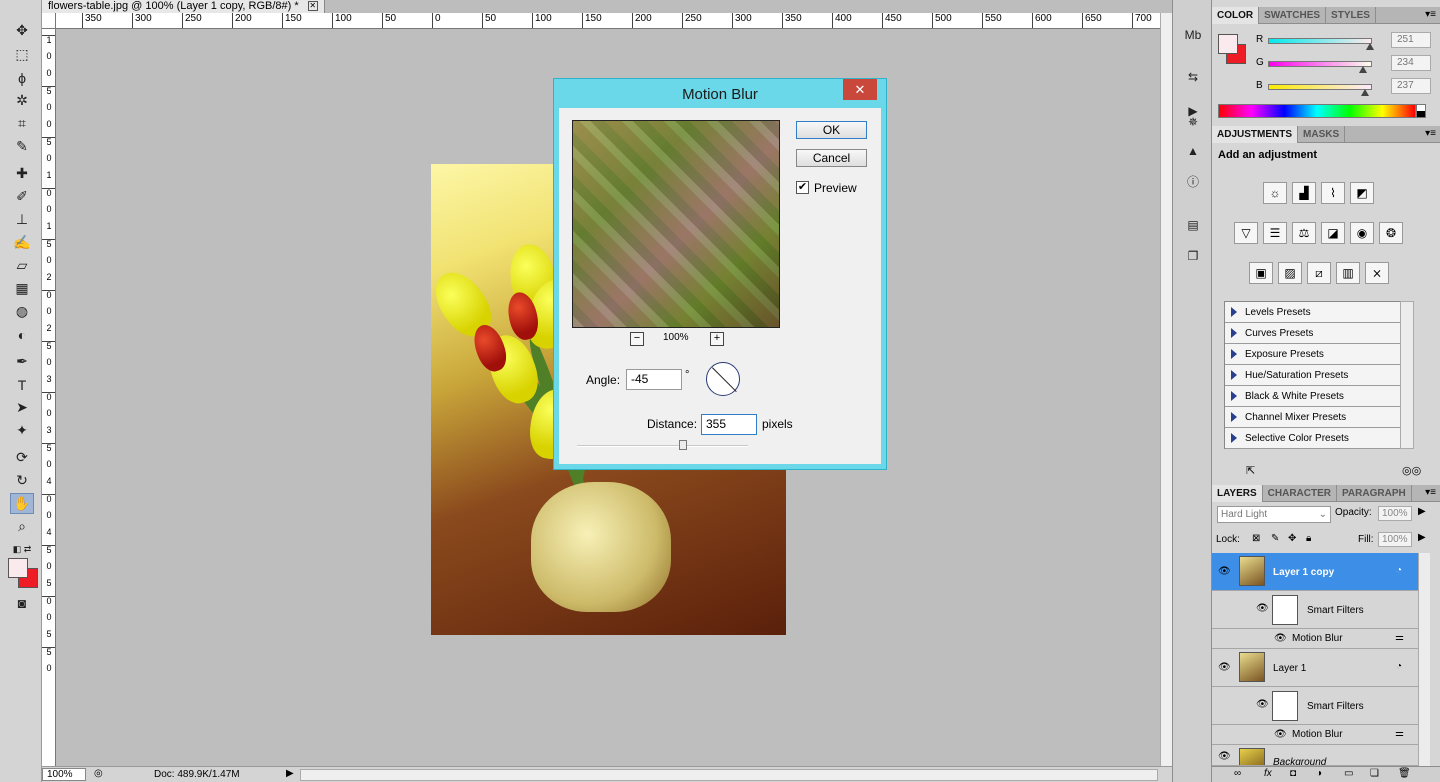  I want to click on red-value-field: 251, so click(1411, 40).